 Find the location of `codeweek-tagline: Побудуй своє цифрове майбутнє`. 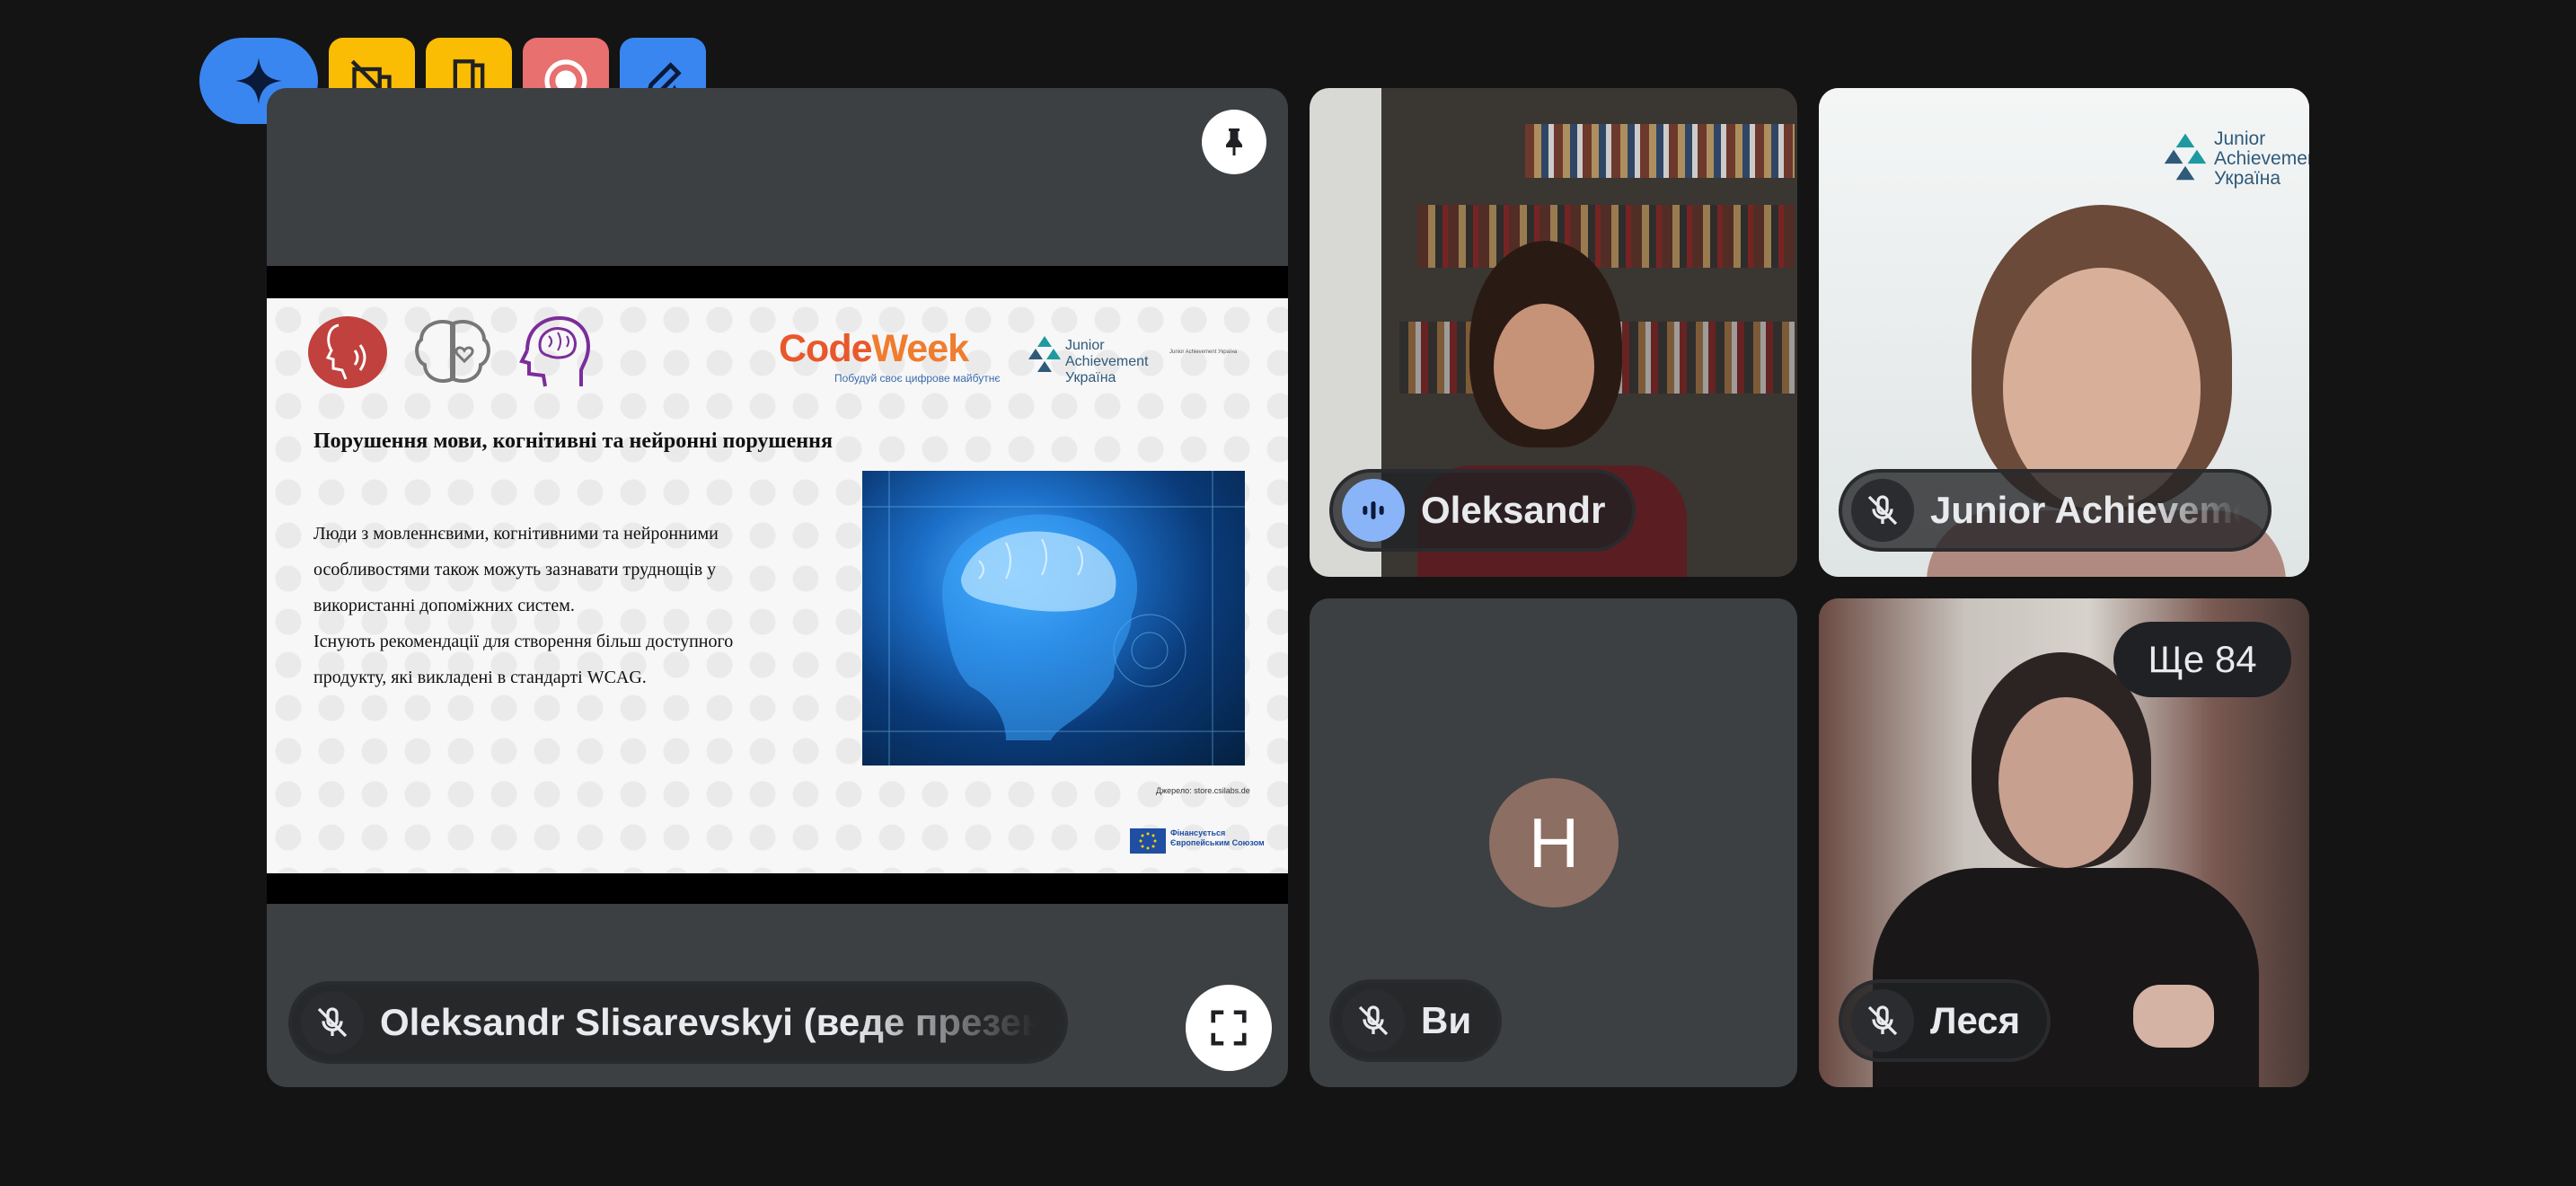

codeweek-tagline: Побудуй своє цифрове майбутнє is located at coordinates (917, 378).